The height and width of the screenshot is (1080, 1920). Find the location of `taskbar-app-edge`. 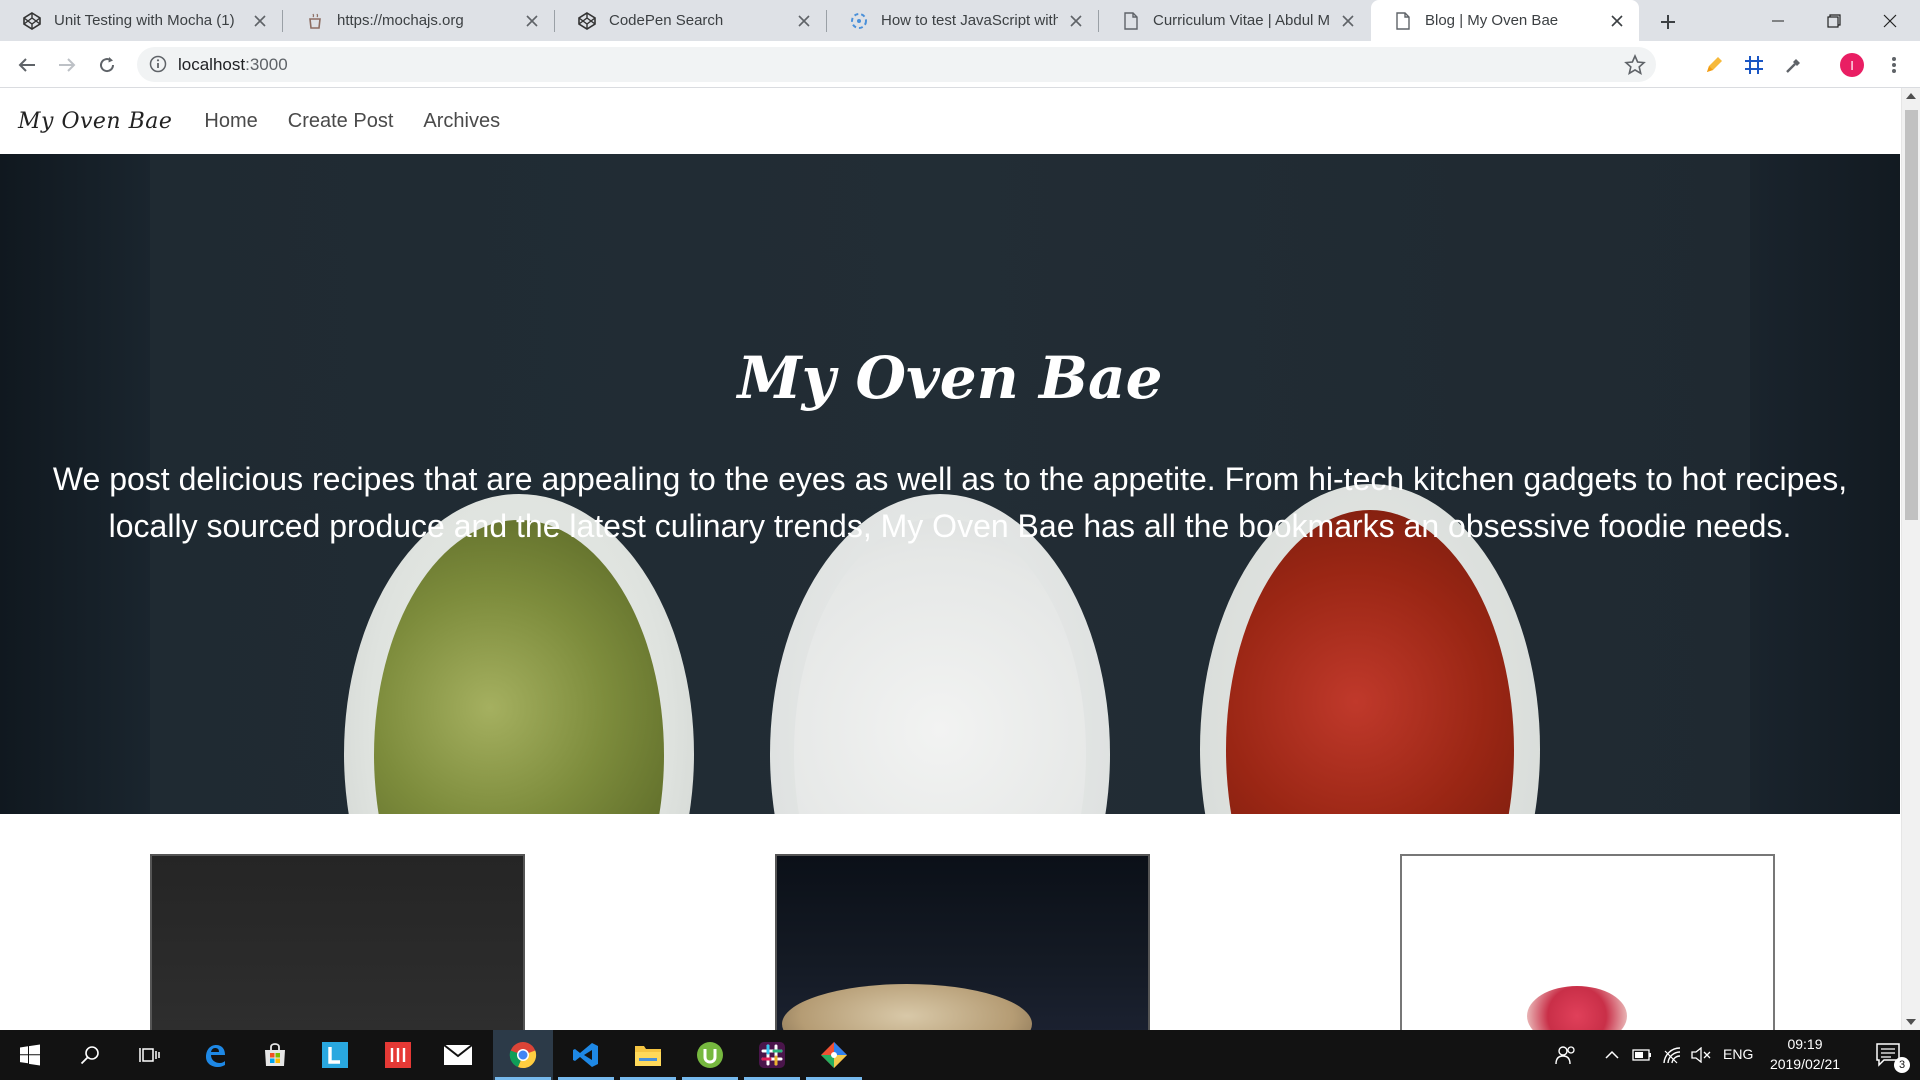

taskbar-app-edge is located at coordinates (215, 1055).